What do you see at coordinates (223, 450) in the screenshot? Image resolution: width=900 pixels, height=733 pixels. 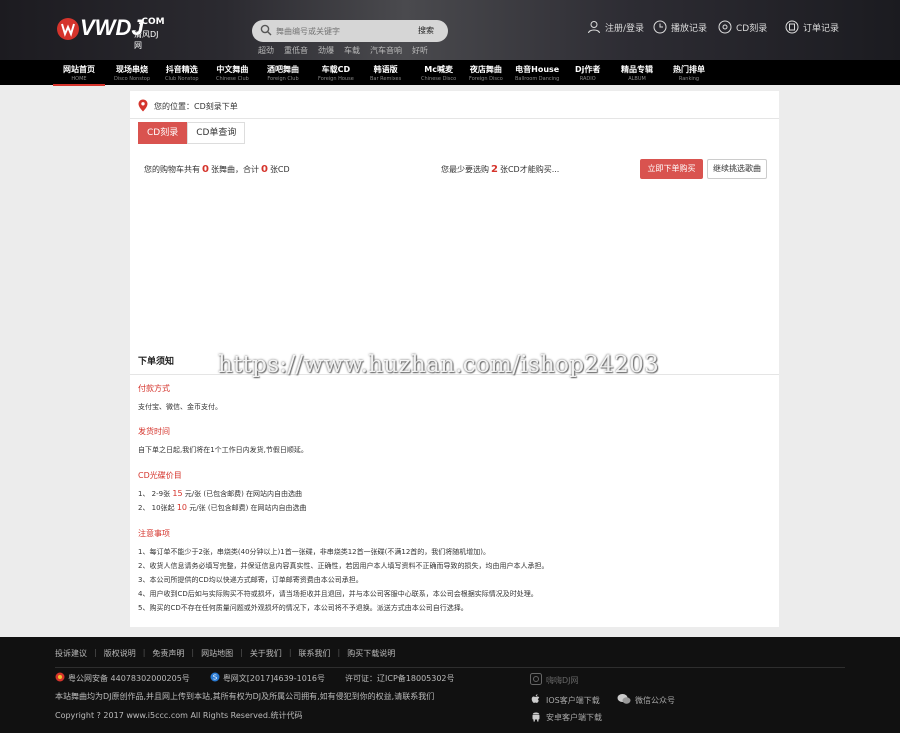 I see `section-text: 自下单之日起,我们将在1个工作日内发货,节假日顺延。` at bounding box center [223, 450].